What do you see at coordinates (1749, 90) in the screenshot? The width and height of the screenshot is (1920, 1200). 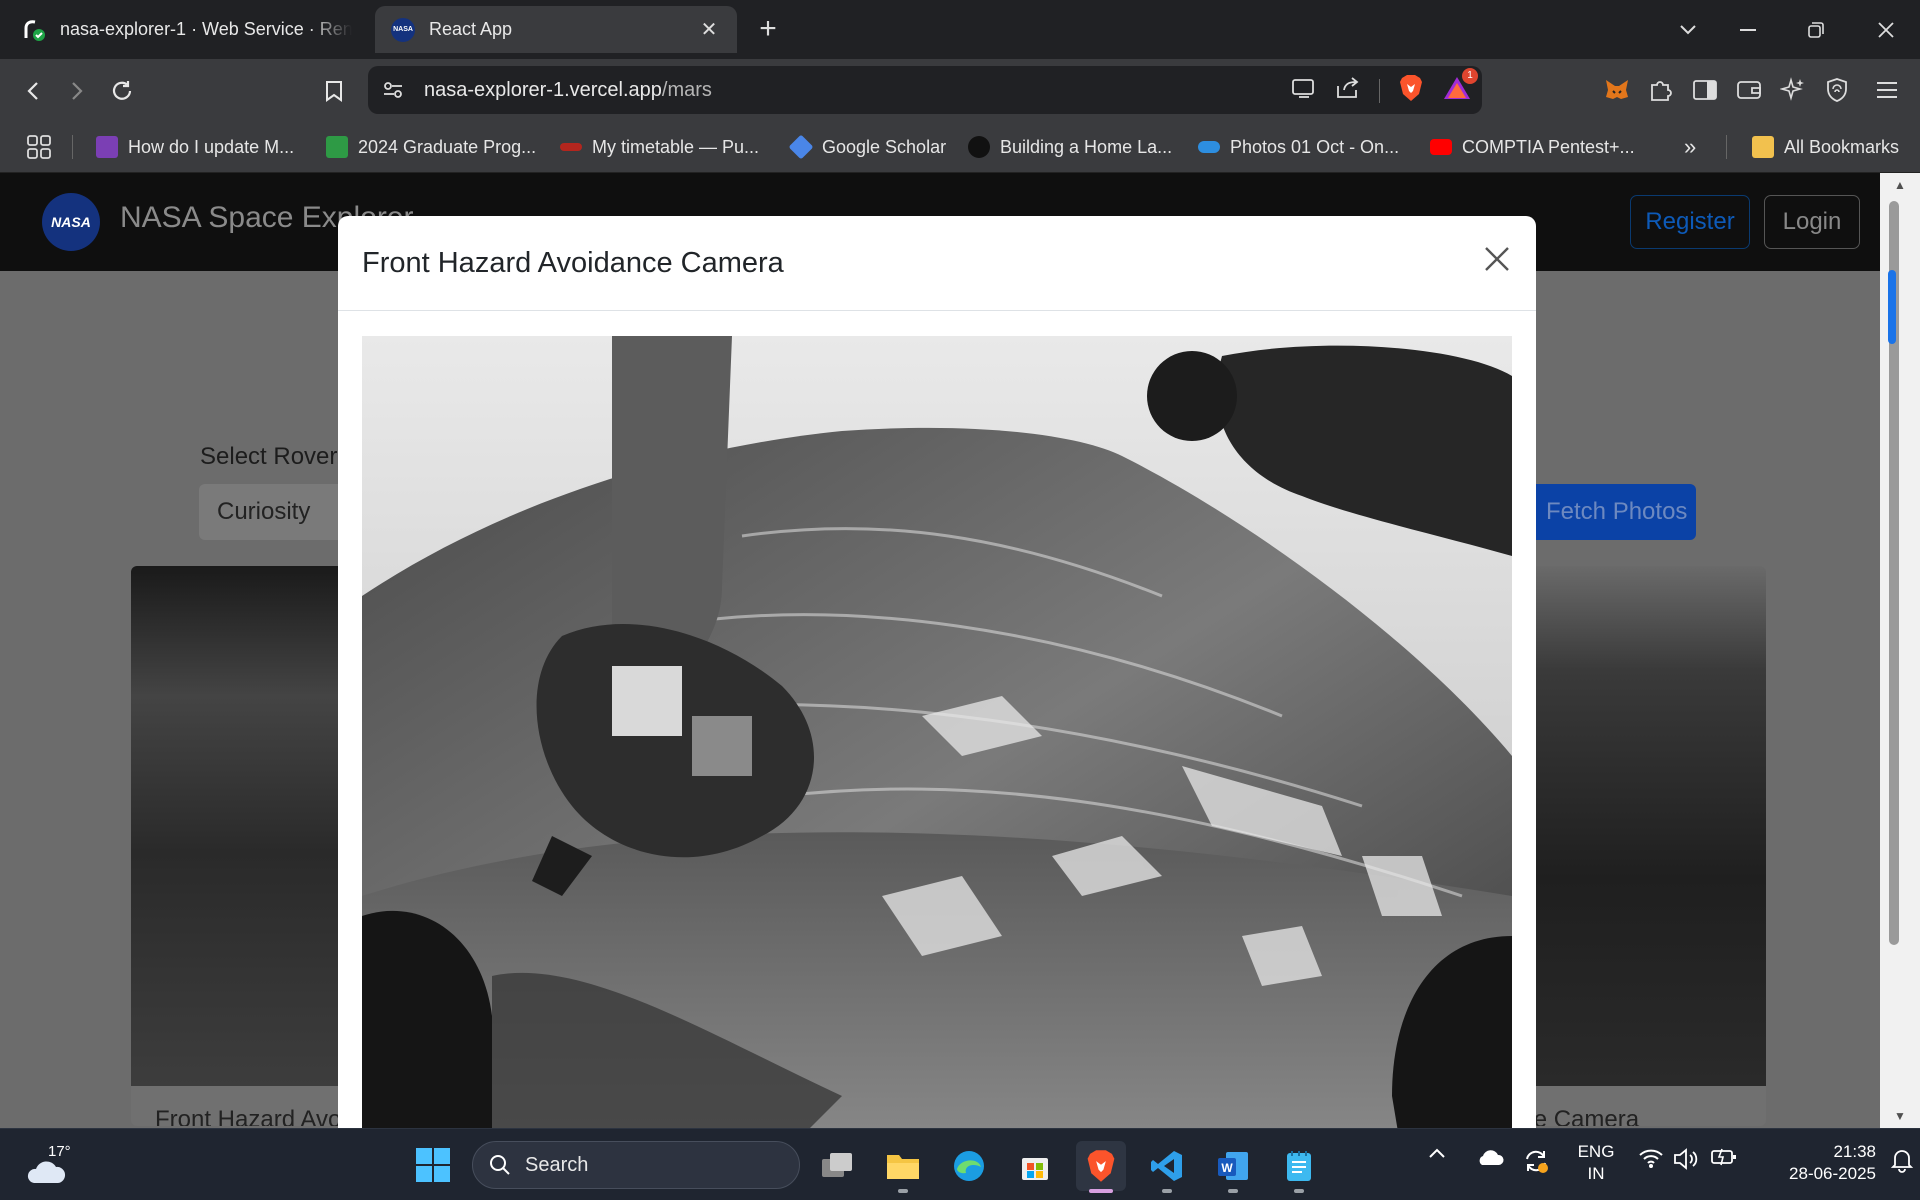 I see `wallet-icon` at bounding box center [1749, 90].